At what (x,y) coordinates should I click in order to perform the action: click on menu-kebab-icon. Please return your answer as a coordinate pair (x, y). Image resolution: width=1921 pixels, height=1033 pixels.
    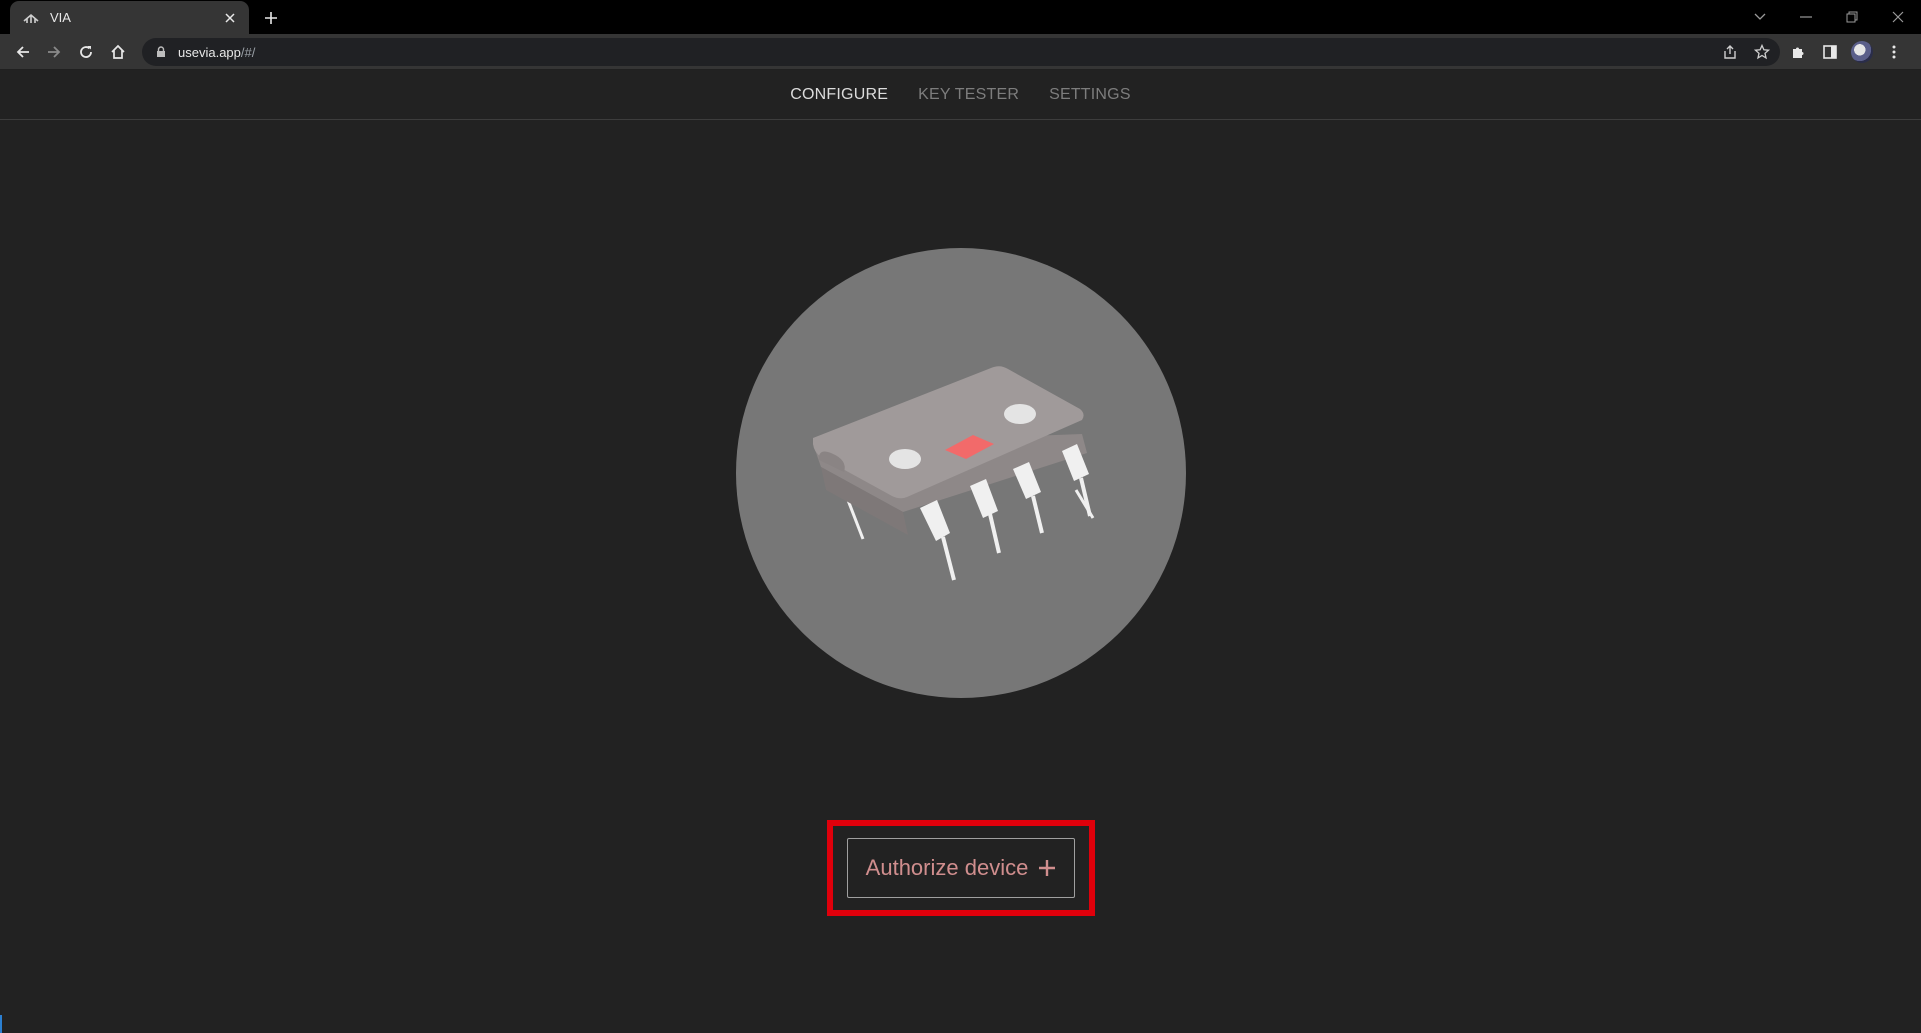
    Looking at the image, I should click on (1894, 52).